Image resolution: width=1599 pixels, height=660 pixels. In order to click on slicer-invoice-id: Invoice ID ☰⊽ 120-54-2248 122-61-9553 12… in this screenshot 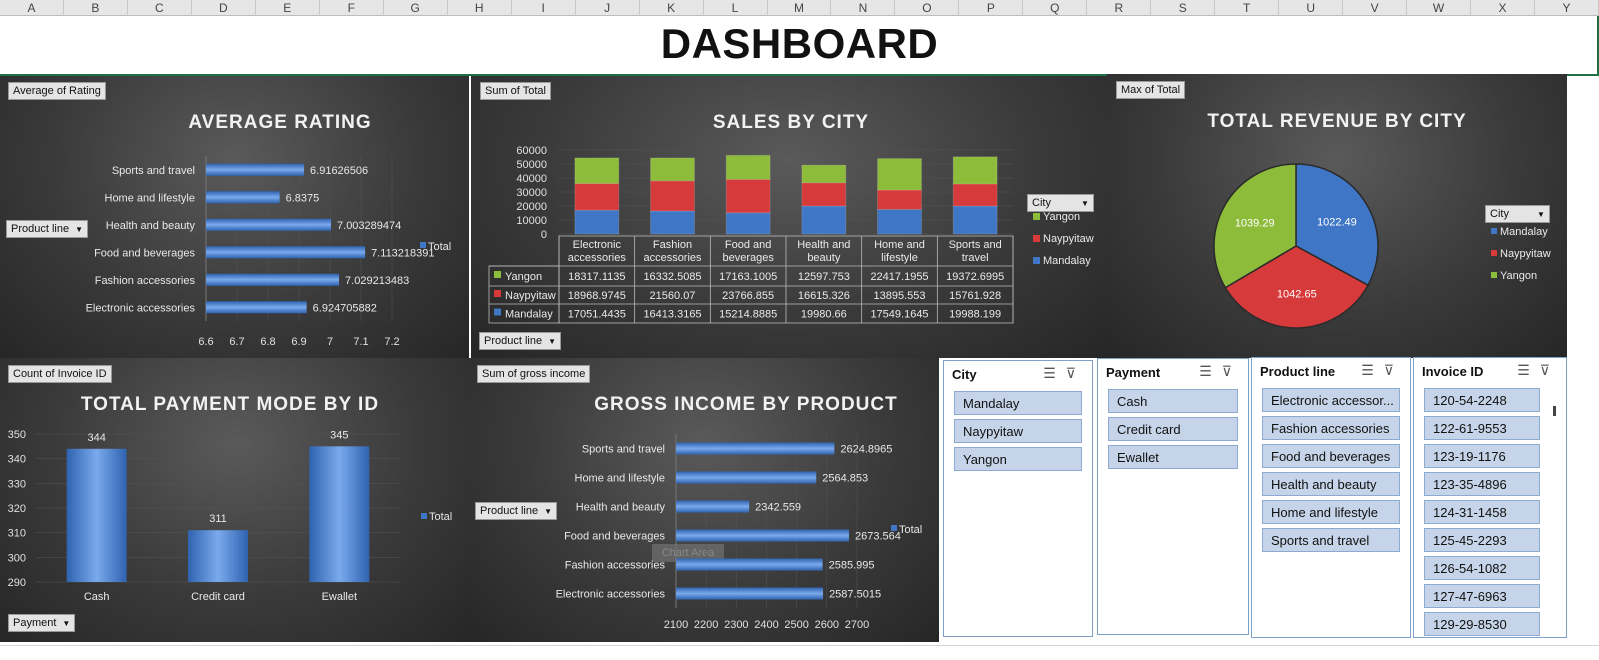, I will do `click(1490, 497)`.